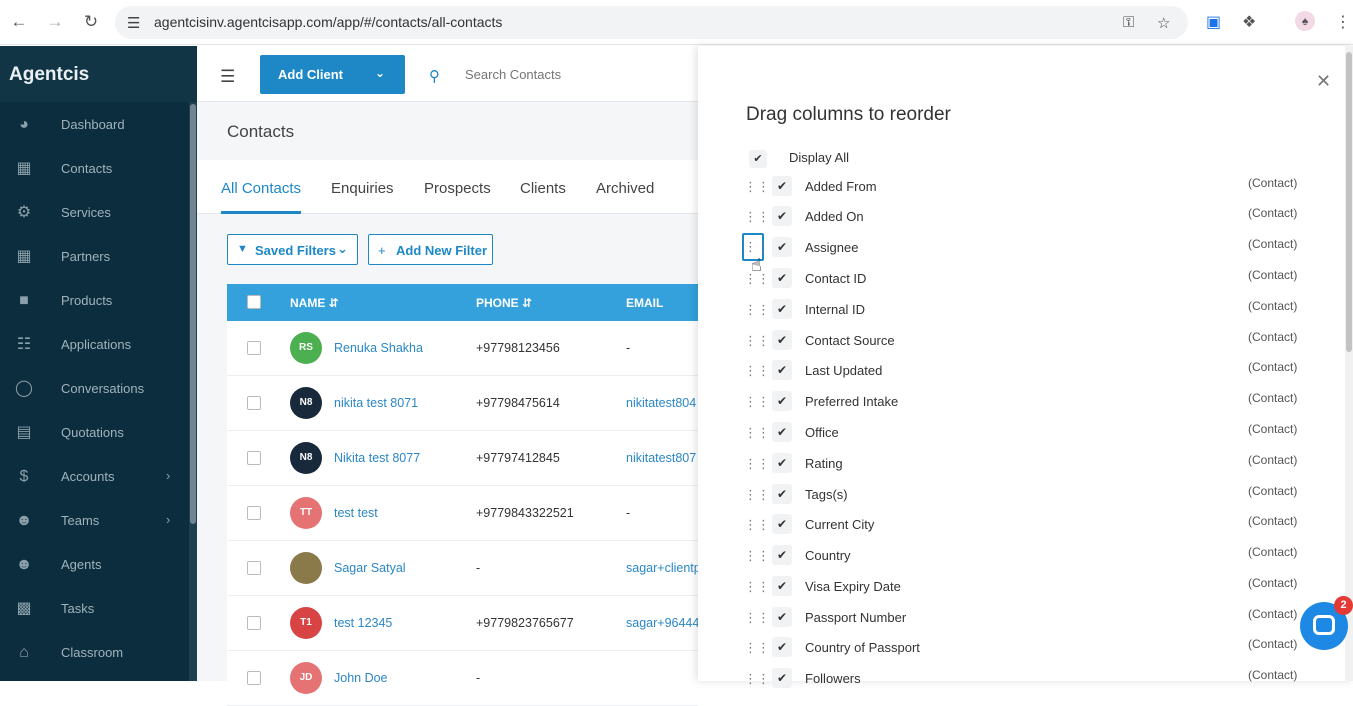  I want to click on chevron-down-icon: ⌄, so click(380, 73).